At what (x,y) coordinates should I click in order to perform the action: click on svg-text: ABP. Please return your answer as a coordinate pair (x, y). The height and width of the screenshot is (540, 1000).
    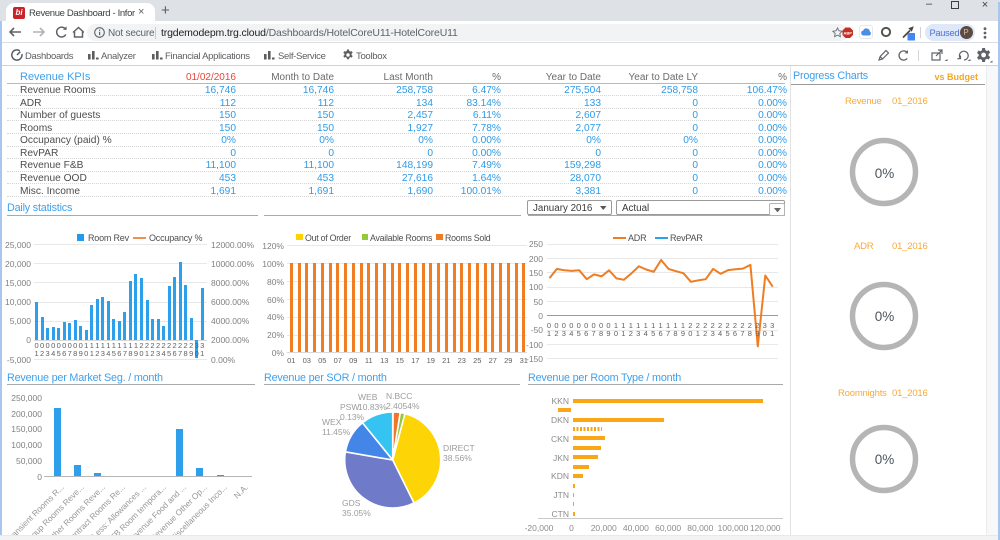
    Looking at the image, I should click on (848, 32).